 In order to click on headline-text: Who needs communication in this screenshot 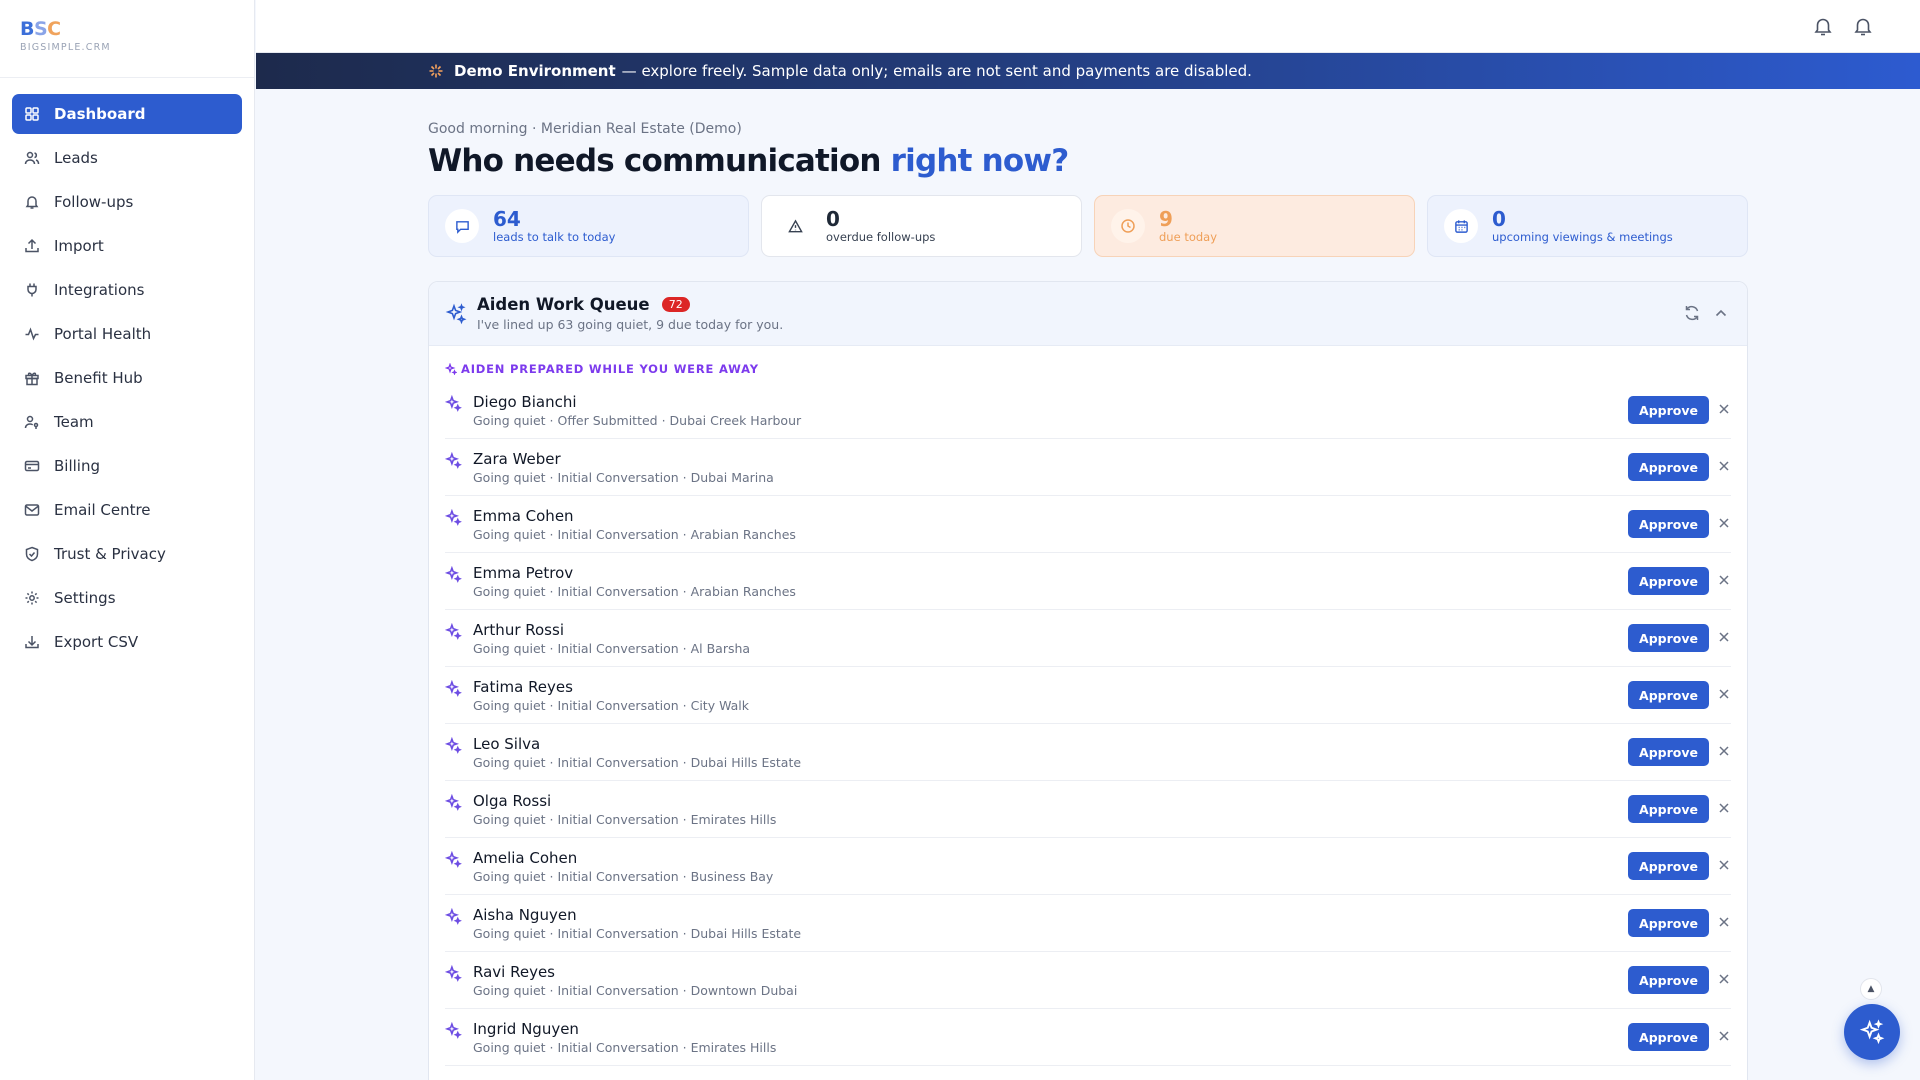, I will do `click(654, 161)`.